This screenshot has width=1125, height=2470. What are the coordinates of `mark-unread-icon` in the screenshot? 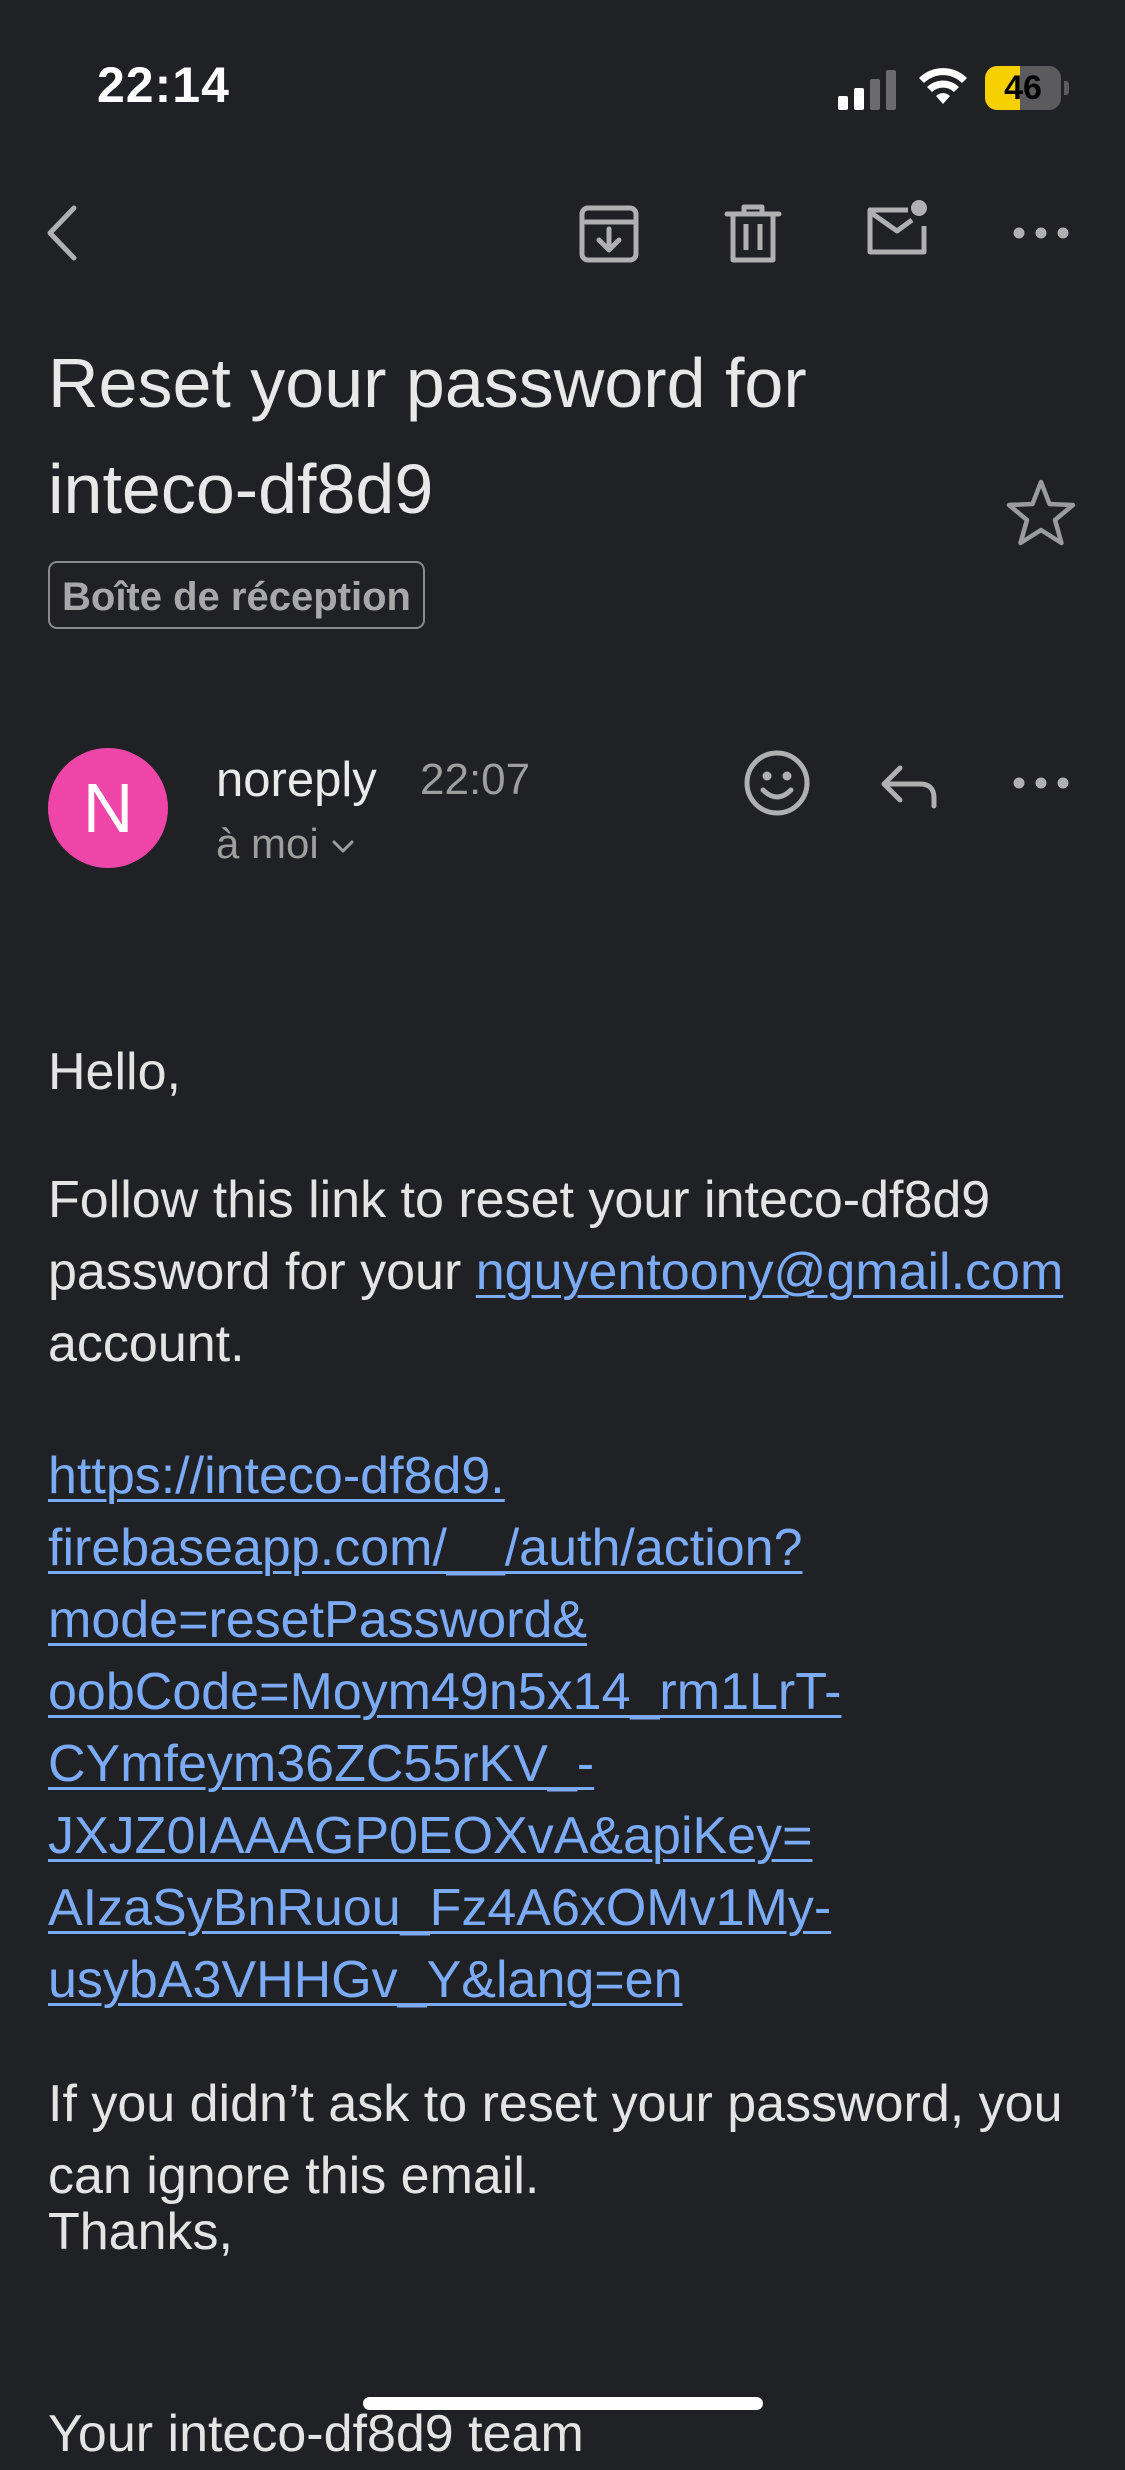 It's located at (897, 227).